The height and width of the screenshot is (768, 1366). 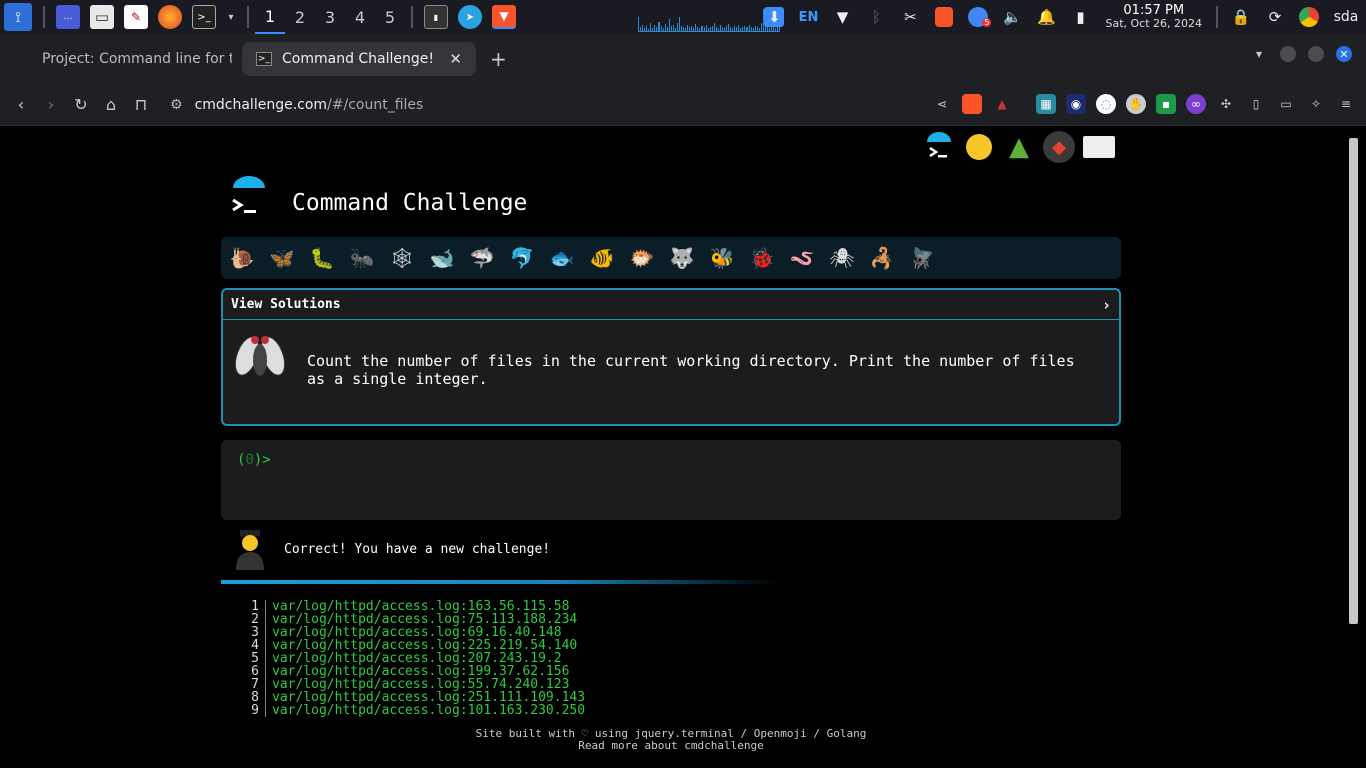 What do you see at coordinates (176, 105) in the screenshot?
I see `site-info-icon: ⚙` at bounding box center [176, 105].